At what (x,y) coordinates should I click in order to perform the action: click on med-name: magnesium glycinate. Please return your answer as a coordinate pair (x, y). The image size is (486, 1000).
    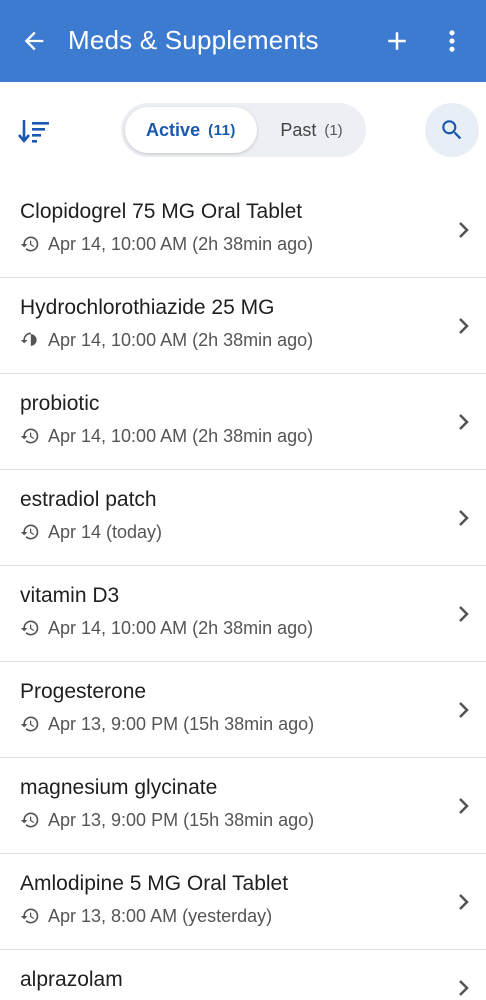
    Looking at the image, I should click on (119, 787).